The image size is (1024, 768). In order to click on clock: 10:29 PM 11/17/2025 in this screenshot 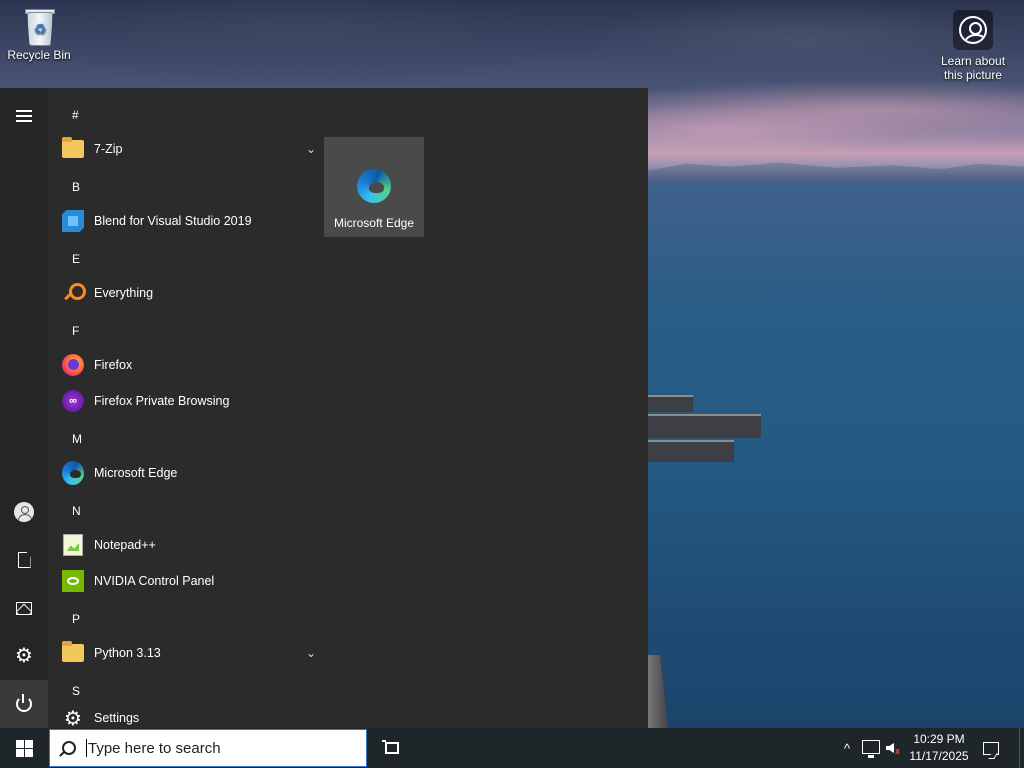, I will do `click(939, 748)`.